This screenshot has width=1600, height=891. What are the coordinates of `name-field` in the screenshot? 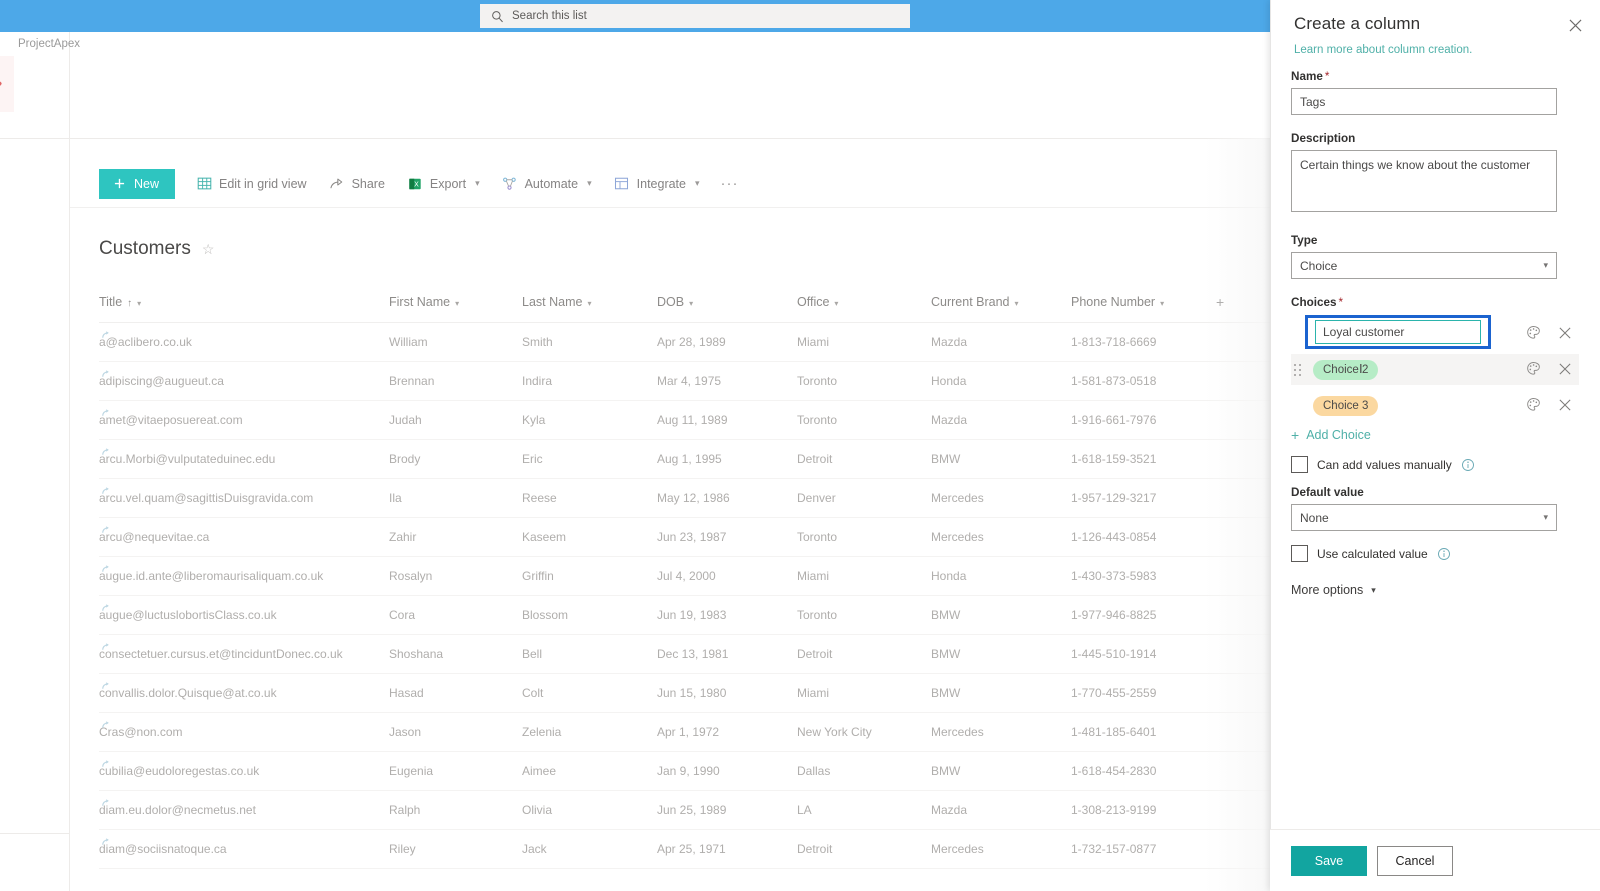 It's located at (1424, 101).